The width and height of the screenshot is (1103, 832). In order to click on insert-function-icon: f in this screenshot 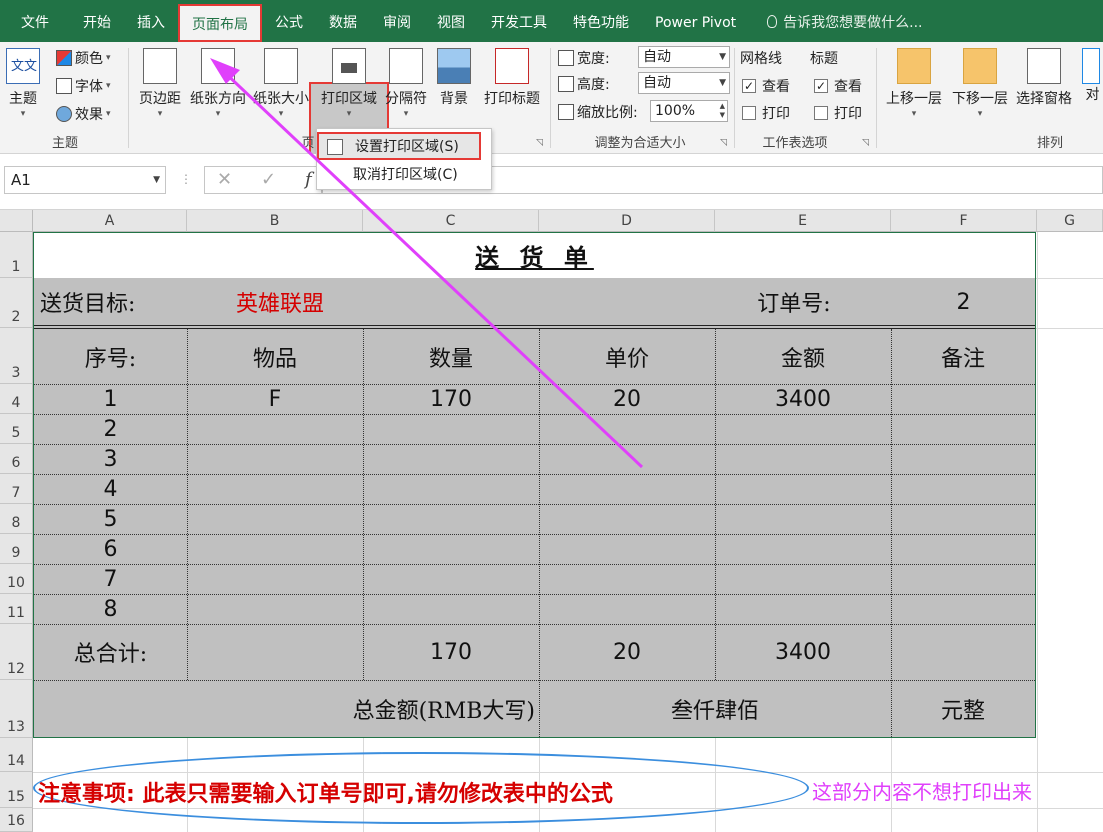, I will do `click(308, 180)`.